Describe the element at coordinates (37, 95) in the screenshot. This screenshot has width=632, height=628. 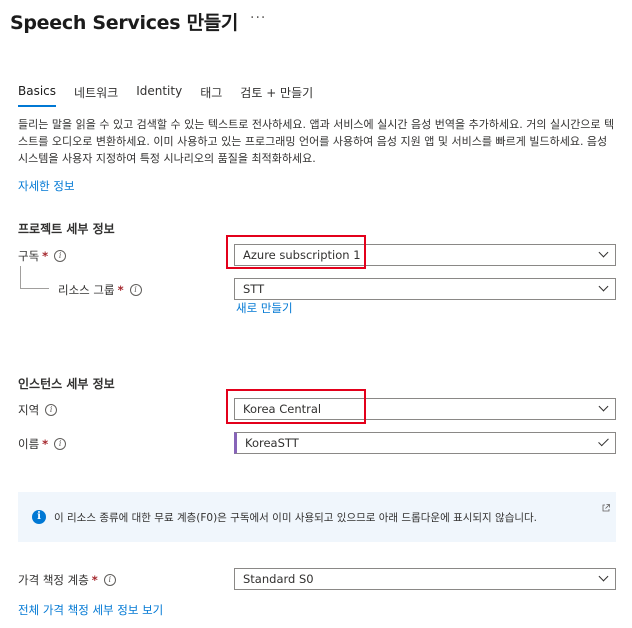
I see `tab-basics: Basics` at that location.